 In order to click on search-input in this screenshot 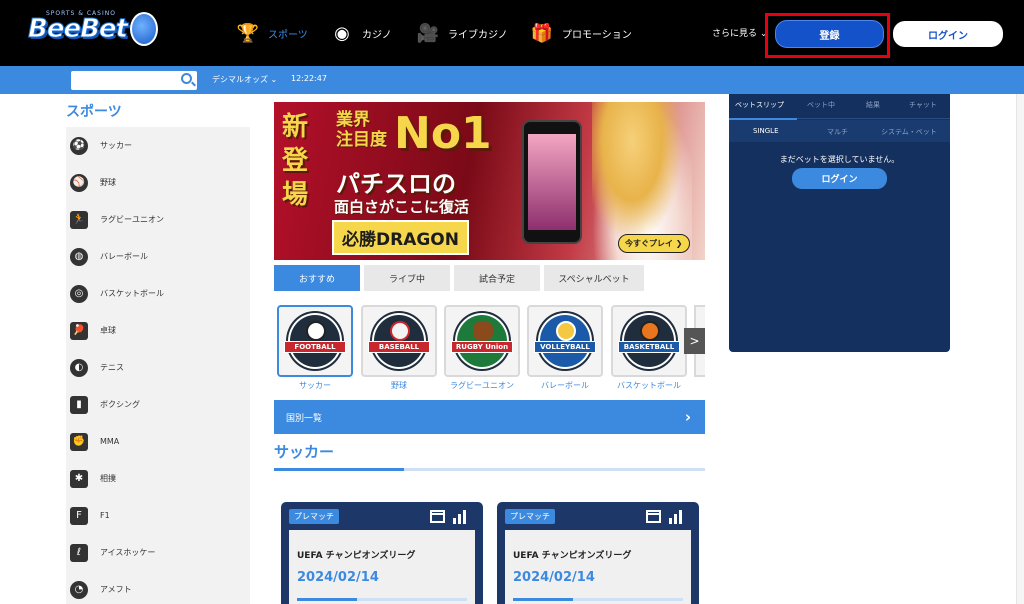, I will do `click(134, 80)`.